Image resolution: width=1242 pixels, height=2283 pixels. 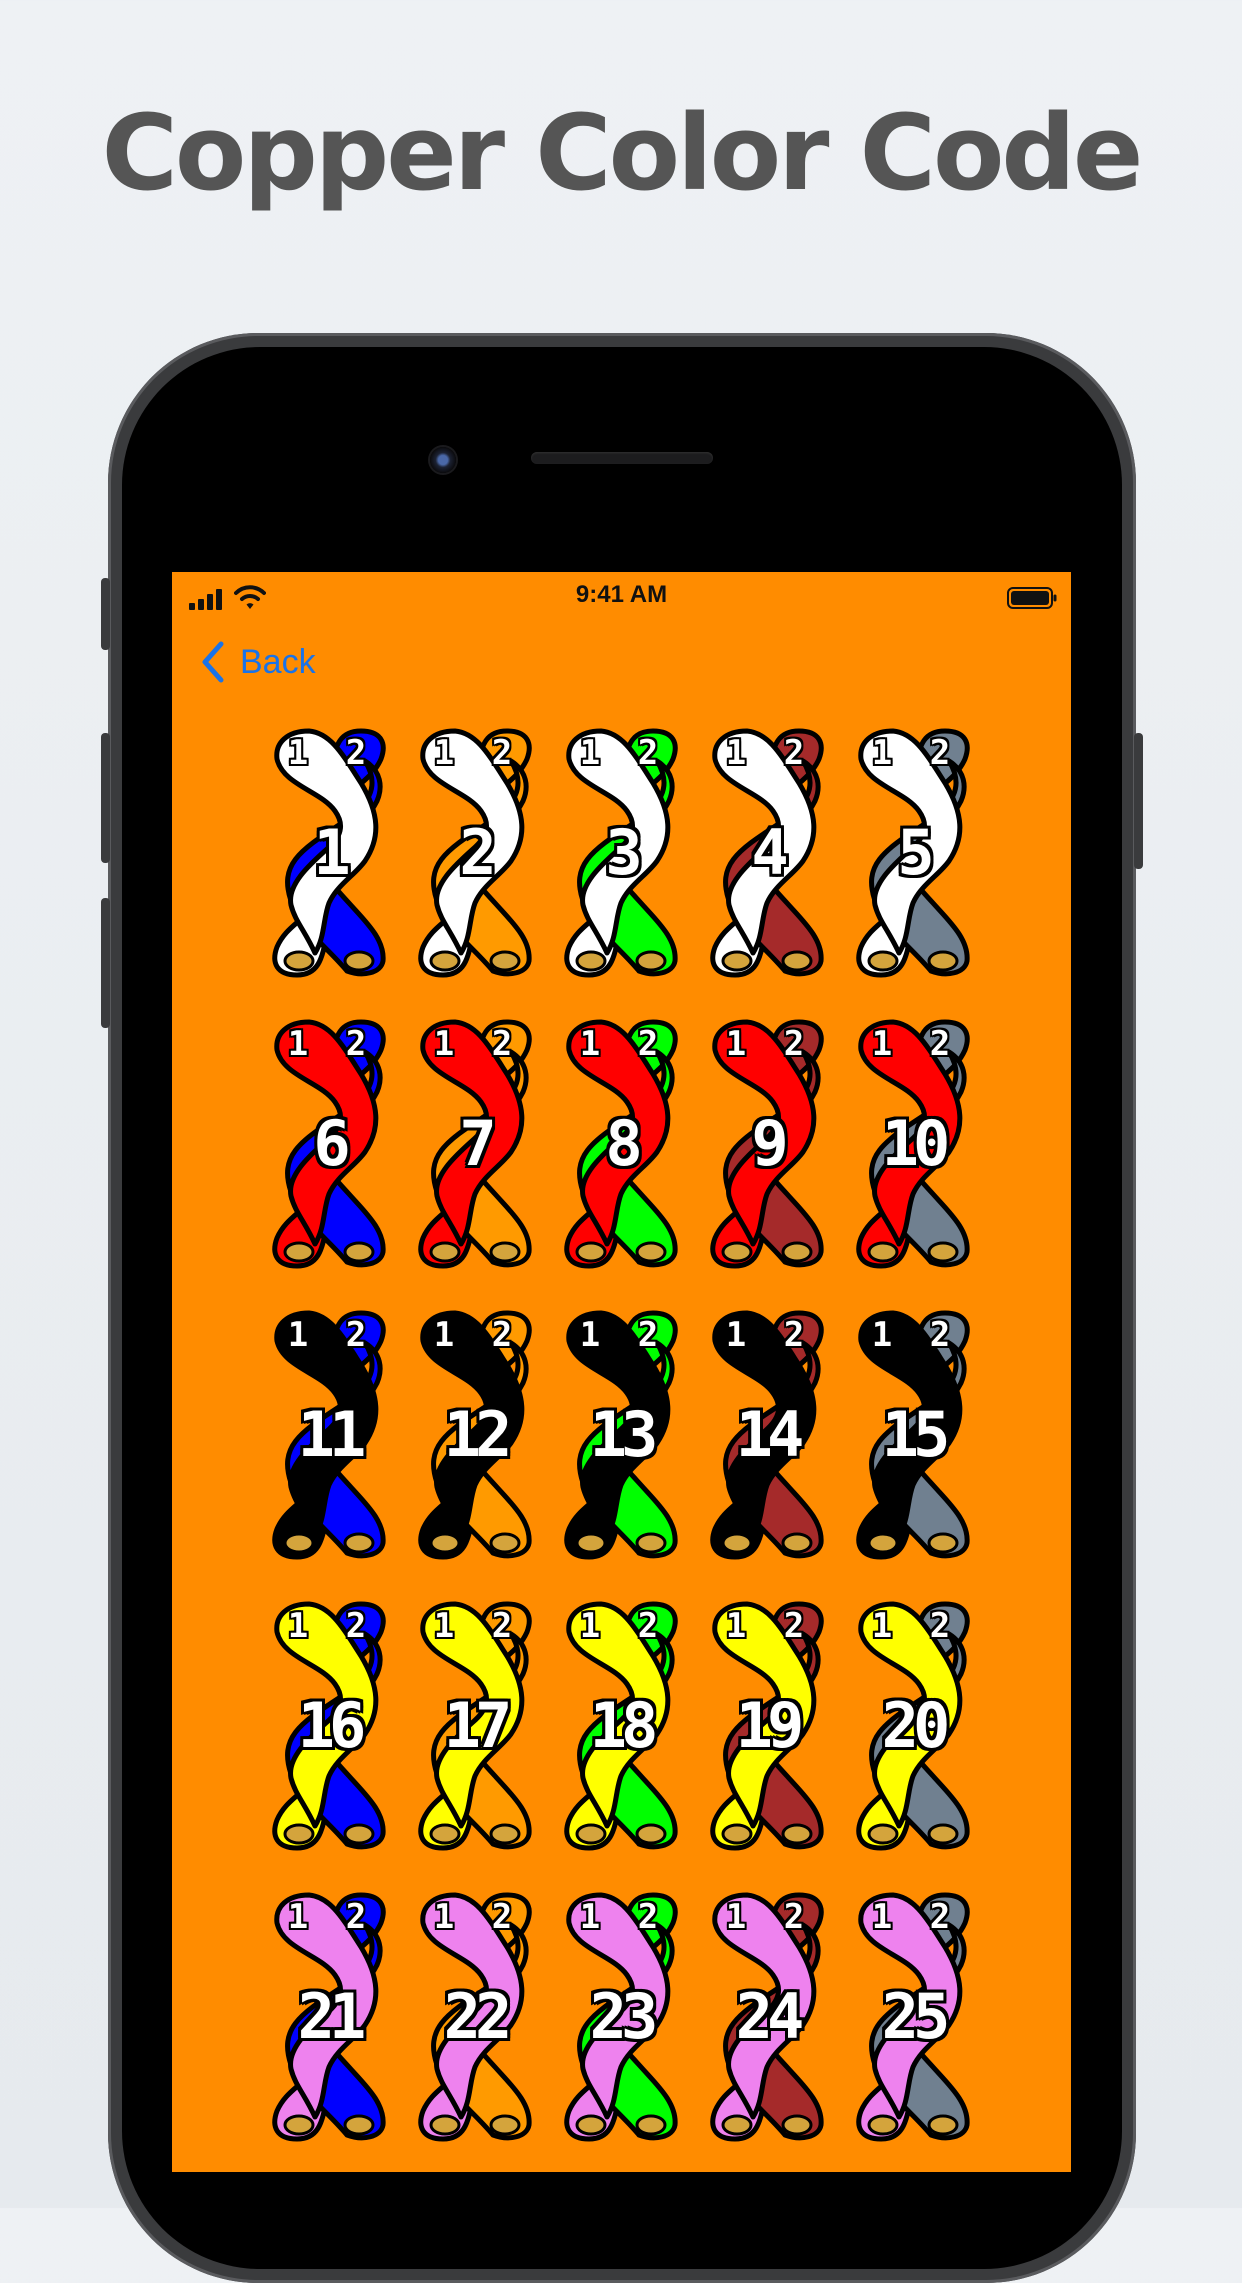 What do you see at coordinates (623, 852) in the screenshot?
I see `pair-number: 3` at bounding box center [623, 852].